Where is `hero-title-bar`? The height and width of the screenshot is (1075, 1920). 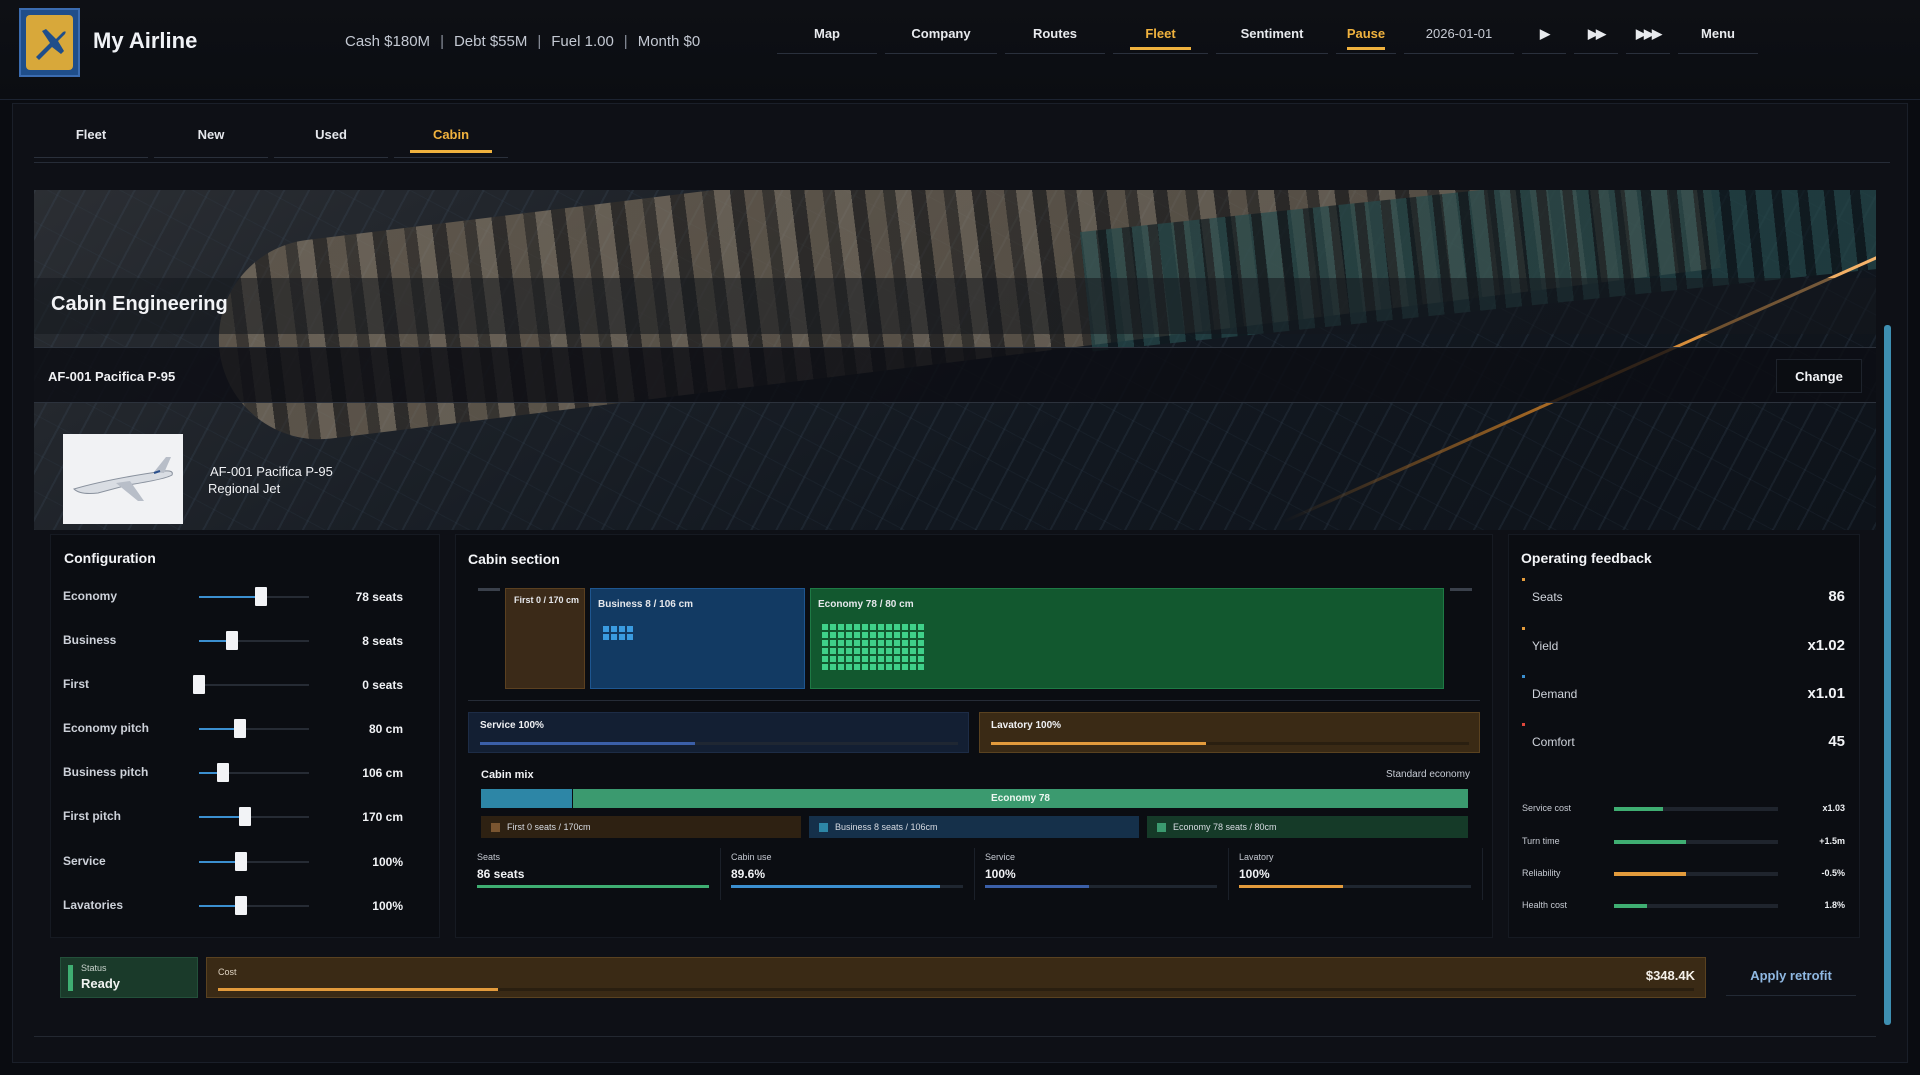
hero-title-bar is located at coordinates (955, 306).